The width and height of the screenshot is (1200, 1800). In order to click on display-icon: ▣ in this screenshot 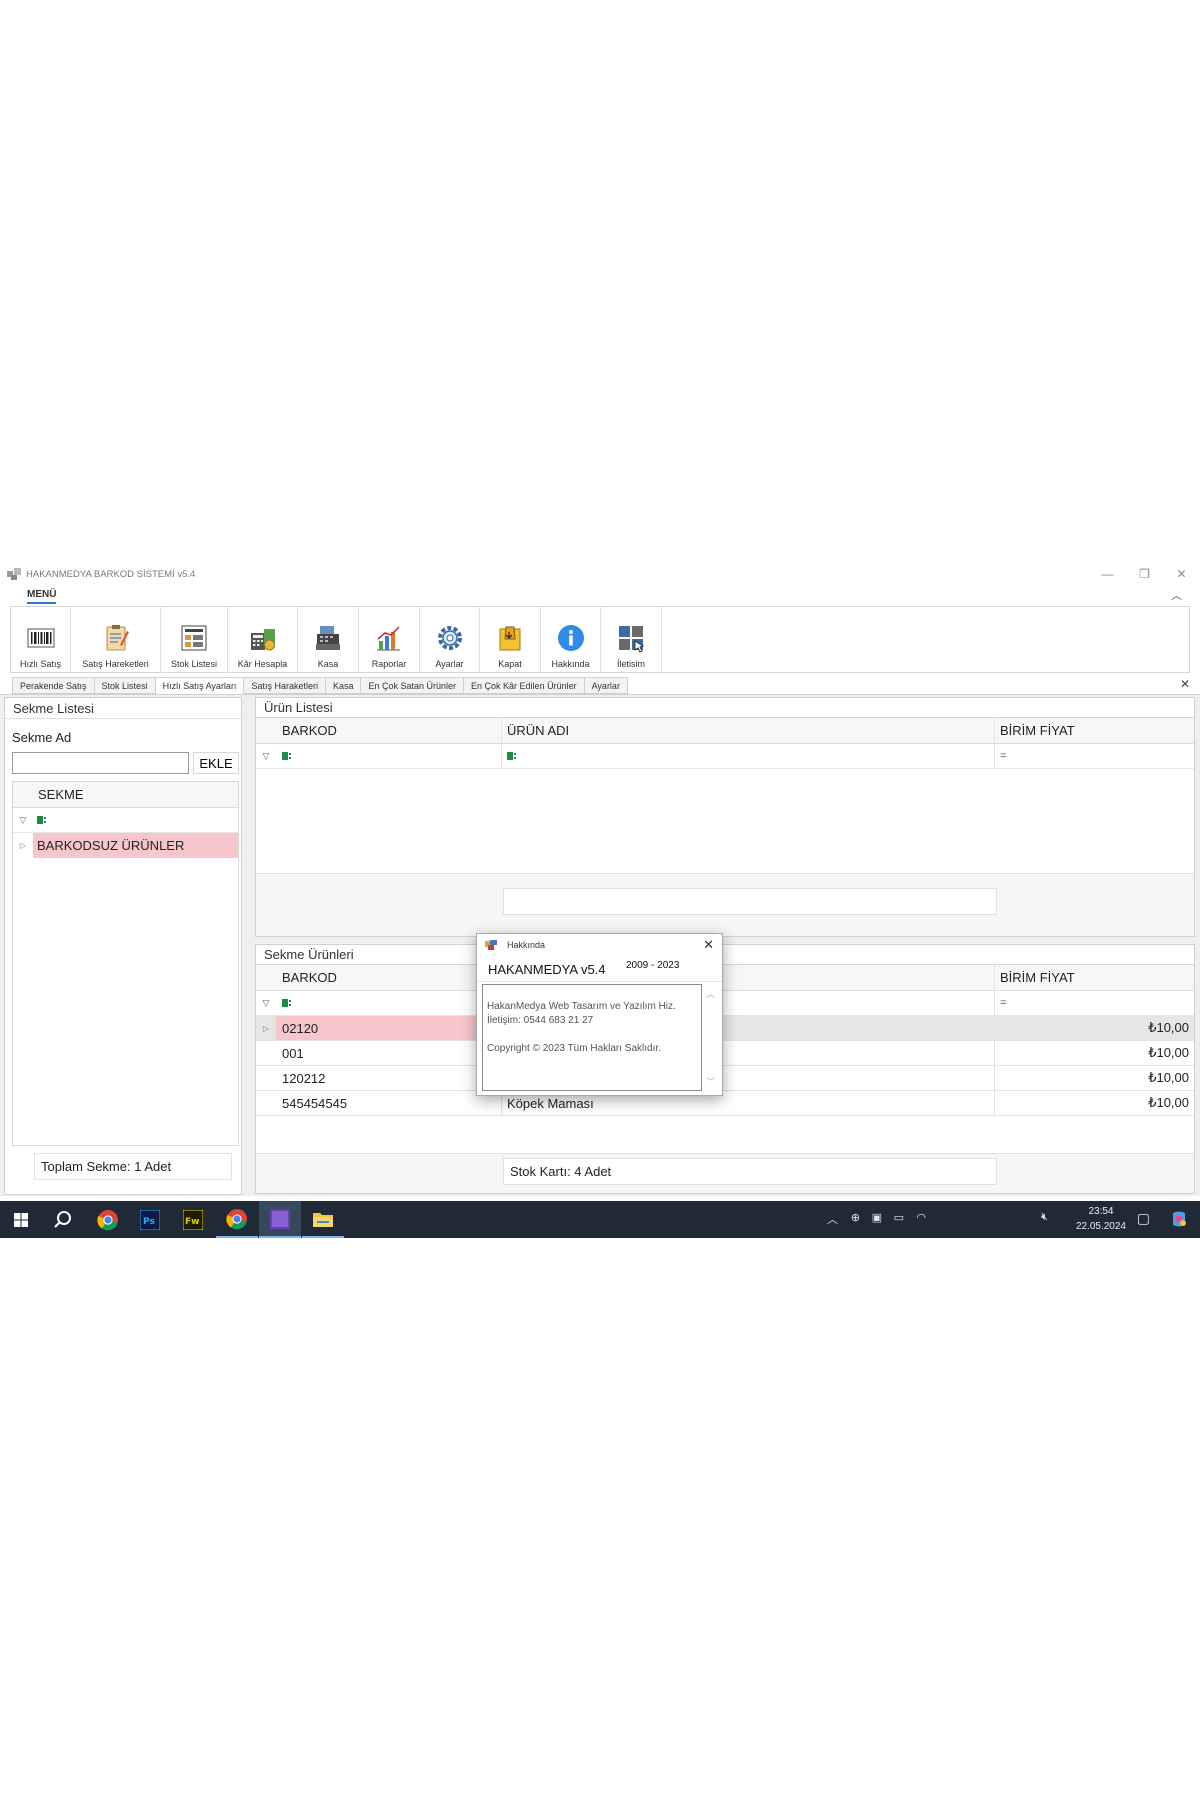, I will do `click(877, 1217)`.